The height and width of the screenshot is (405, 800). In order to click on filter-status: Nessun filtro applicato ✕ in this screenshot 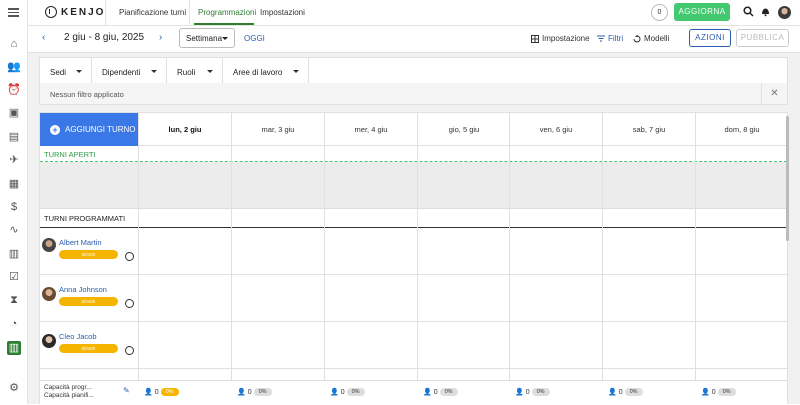, I will do `click(413, 94)`.